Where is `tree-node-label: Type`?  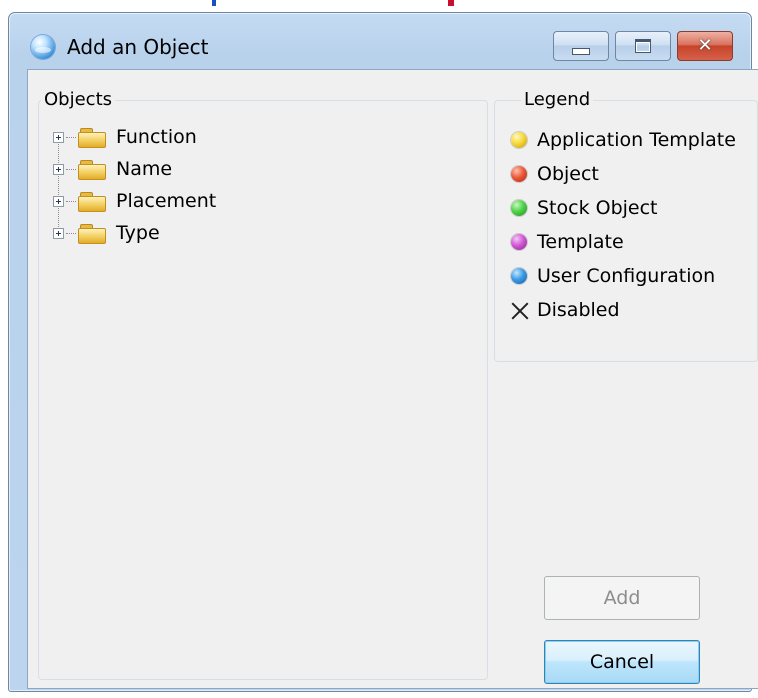 tree-node-label: Type is located at coordinates (138, 233).